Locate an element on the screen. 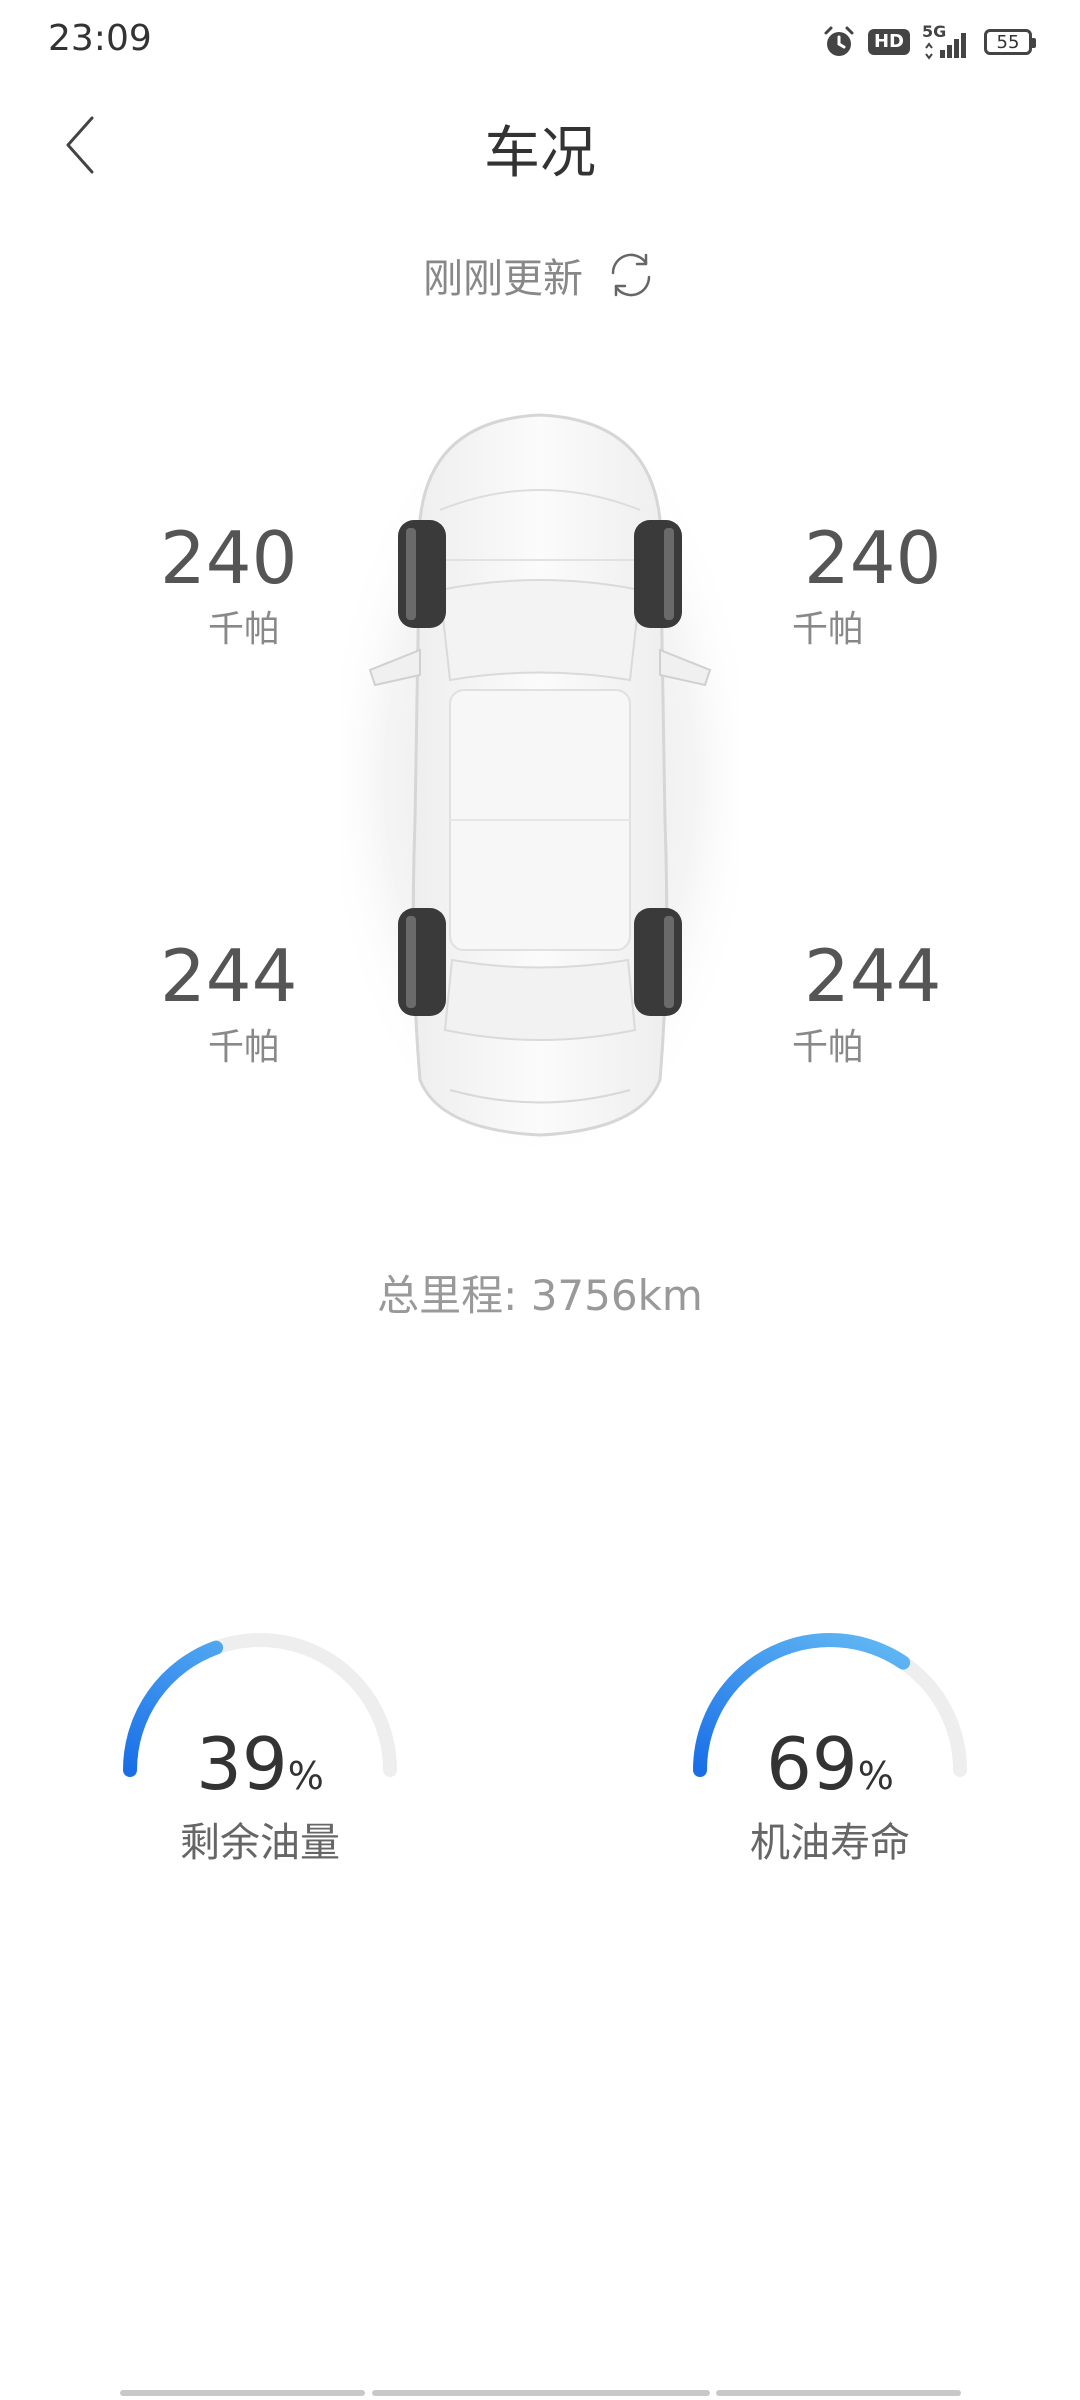 The width and height of the screenshot is (1080, 2400). mileage-label: 总里程: is located at coordinates (454, 1295).